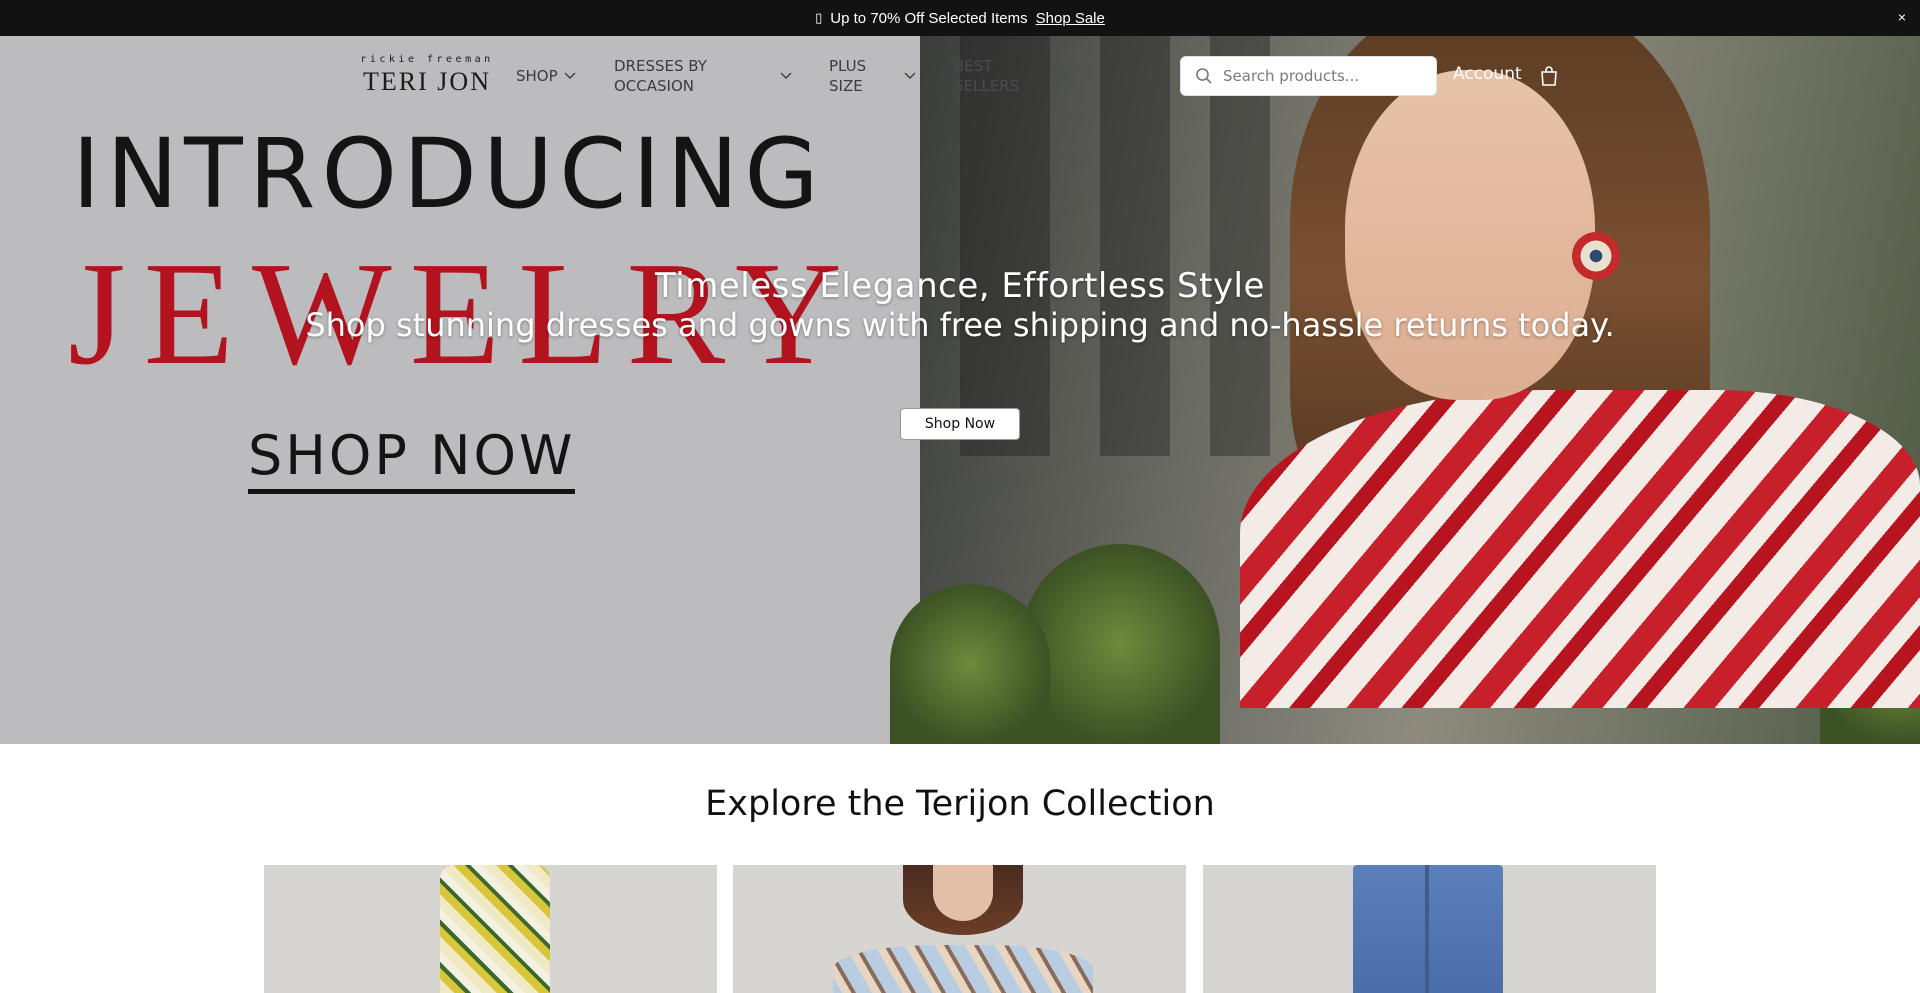 This screenshot has height=993, width=1920. I want to click on banner-introducing: INTRODUCING, so click(448, 174).